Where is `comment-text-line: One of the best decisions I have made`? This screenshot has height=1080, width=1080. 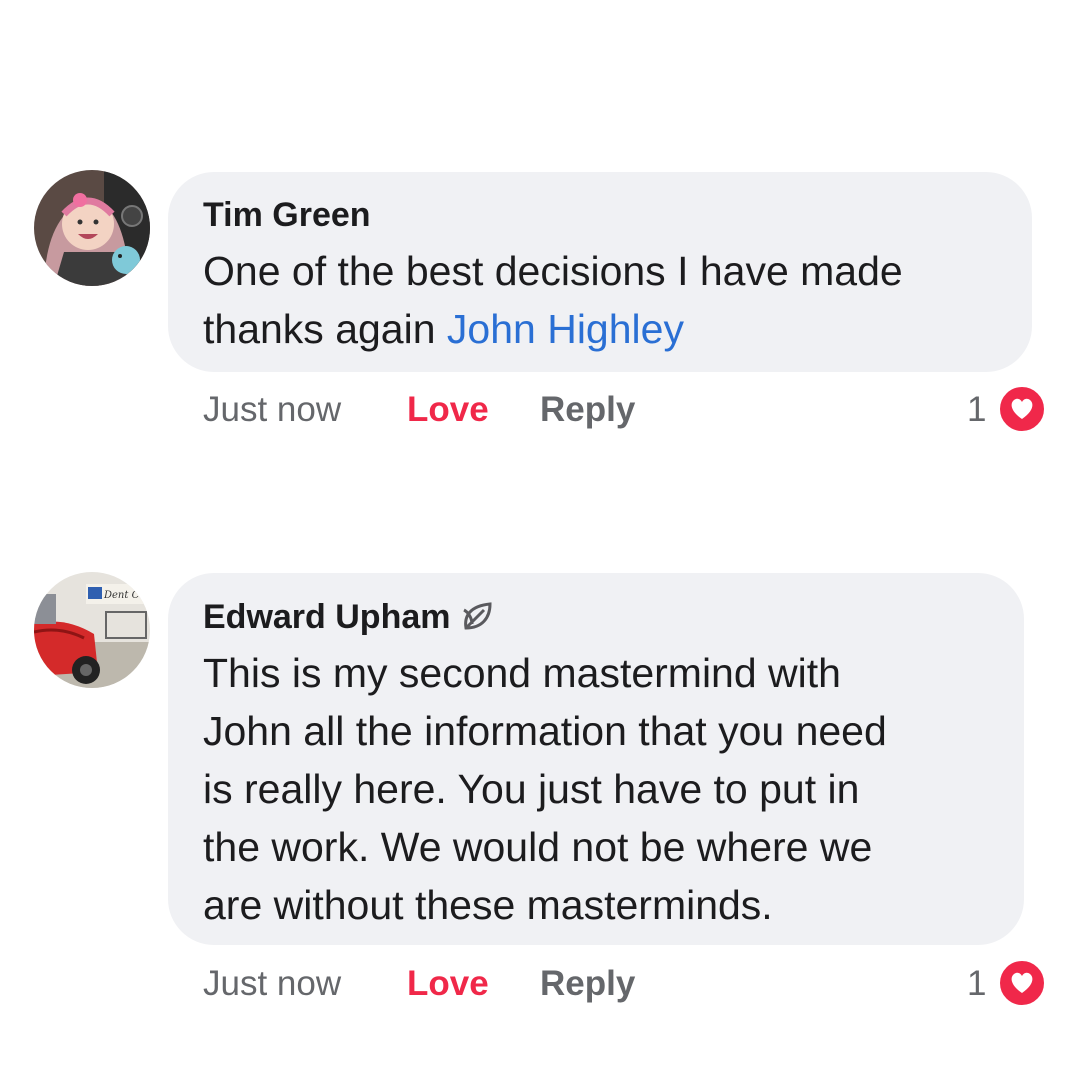 comment-text-line: One of the best decisions I have made is located at coordinates (553, 271).